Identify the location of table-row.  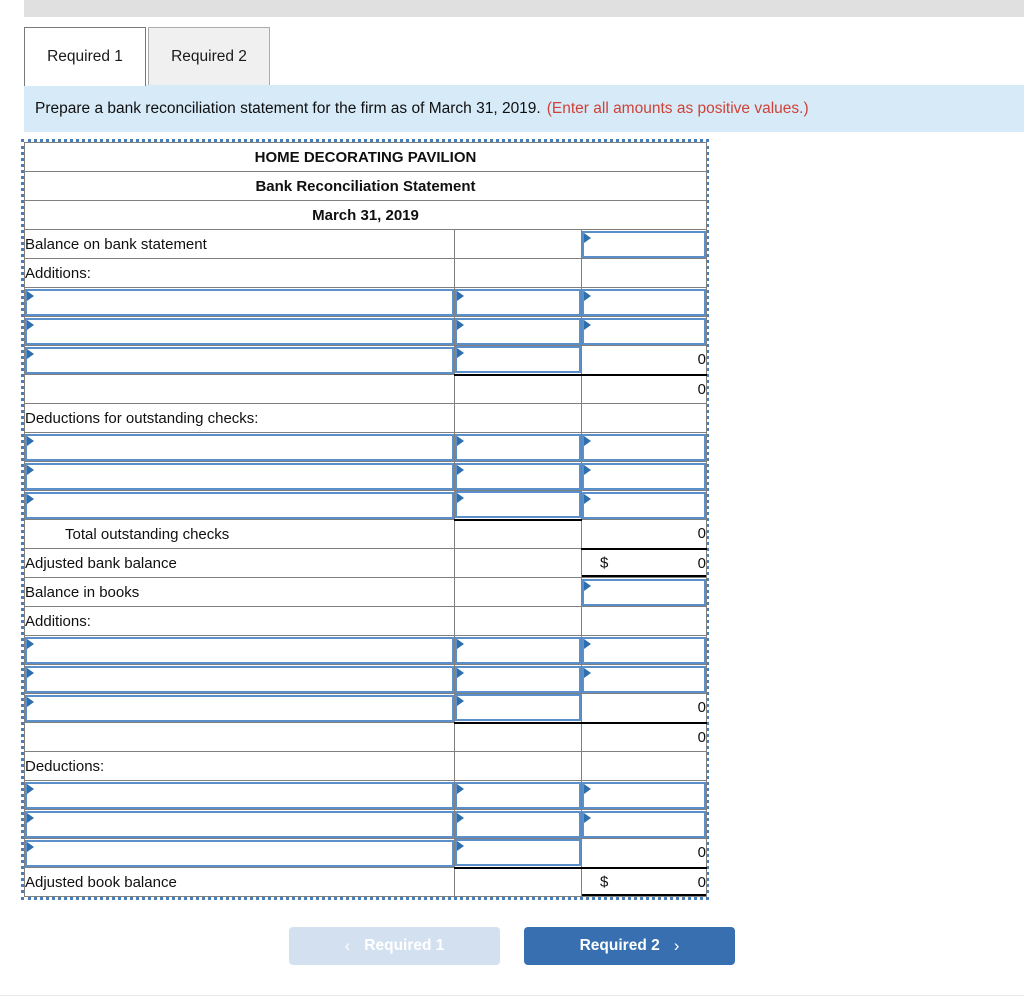
(366, 650).